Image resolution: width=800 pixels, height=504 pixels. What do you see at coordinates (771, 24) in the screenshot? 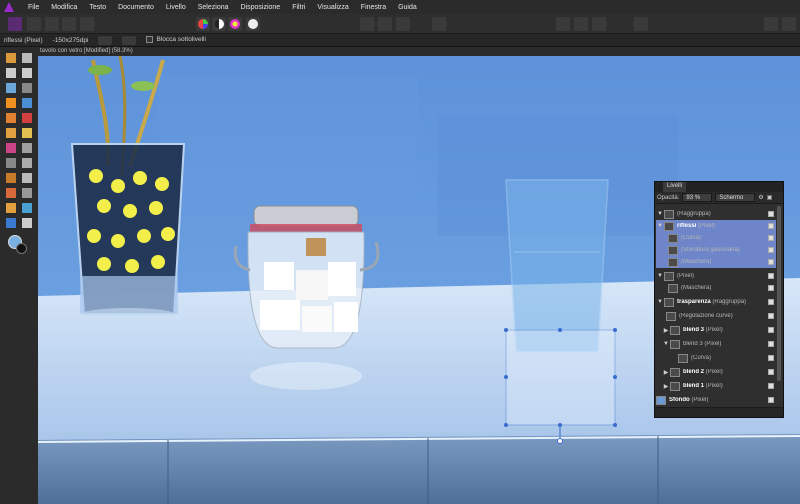
I see `arrange-icon` at bounding box center [771, 24].